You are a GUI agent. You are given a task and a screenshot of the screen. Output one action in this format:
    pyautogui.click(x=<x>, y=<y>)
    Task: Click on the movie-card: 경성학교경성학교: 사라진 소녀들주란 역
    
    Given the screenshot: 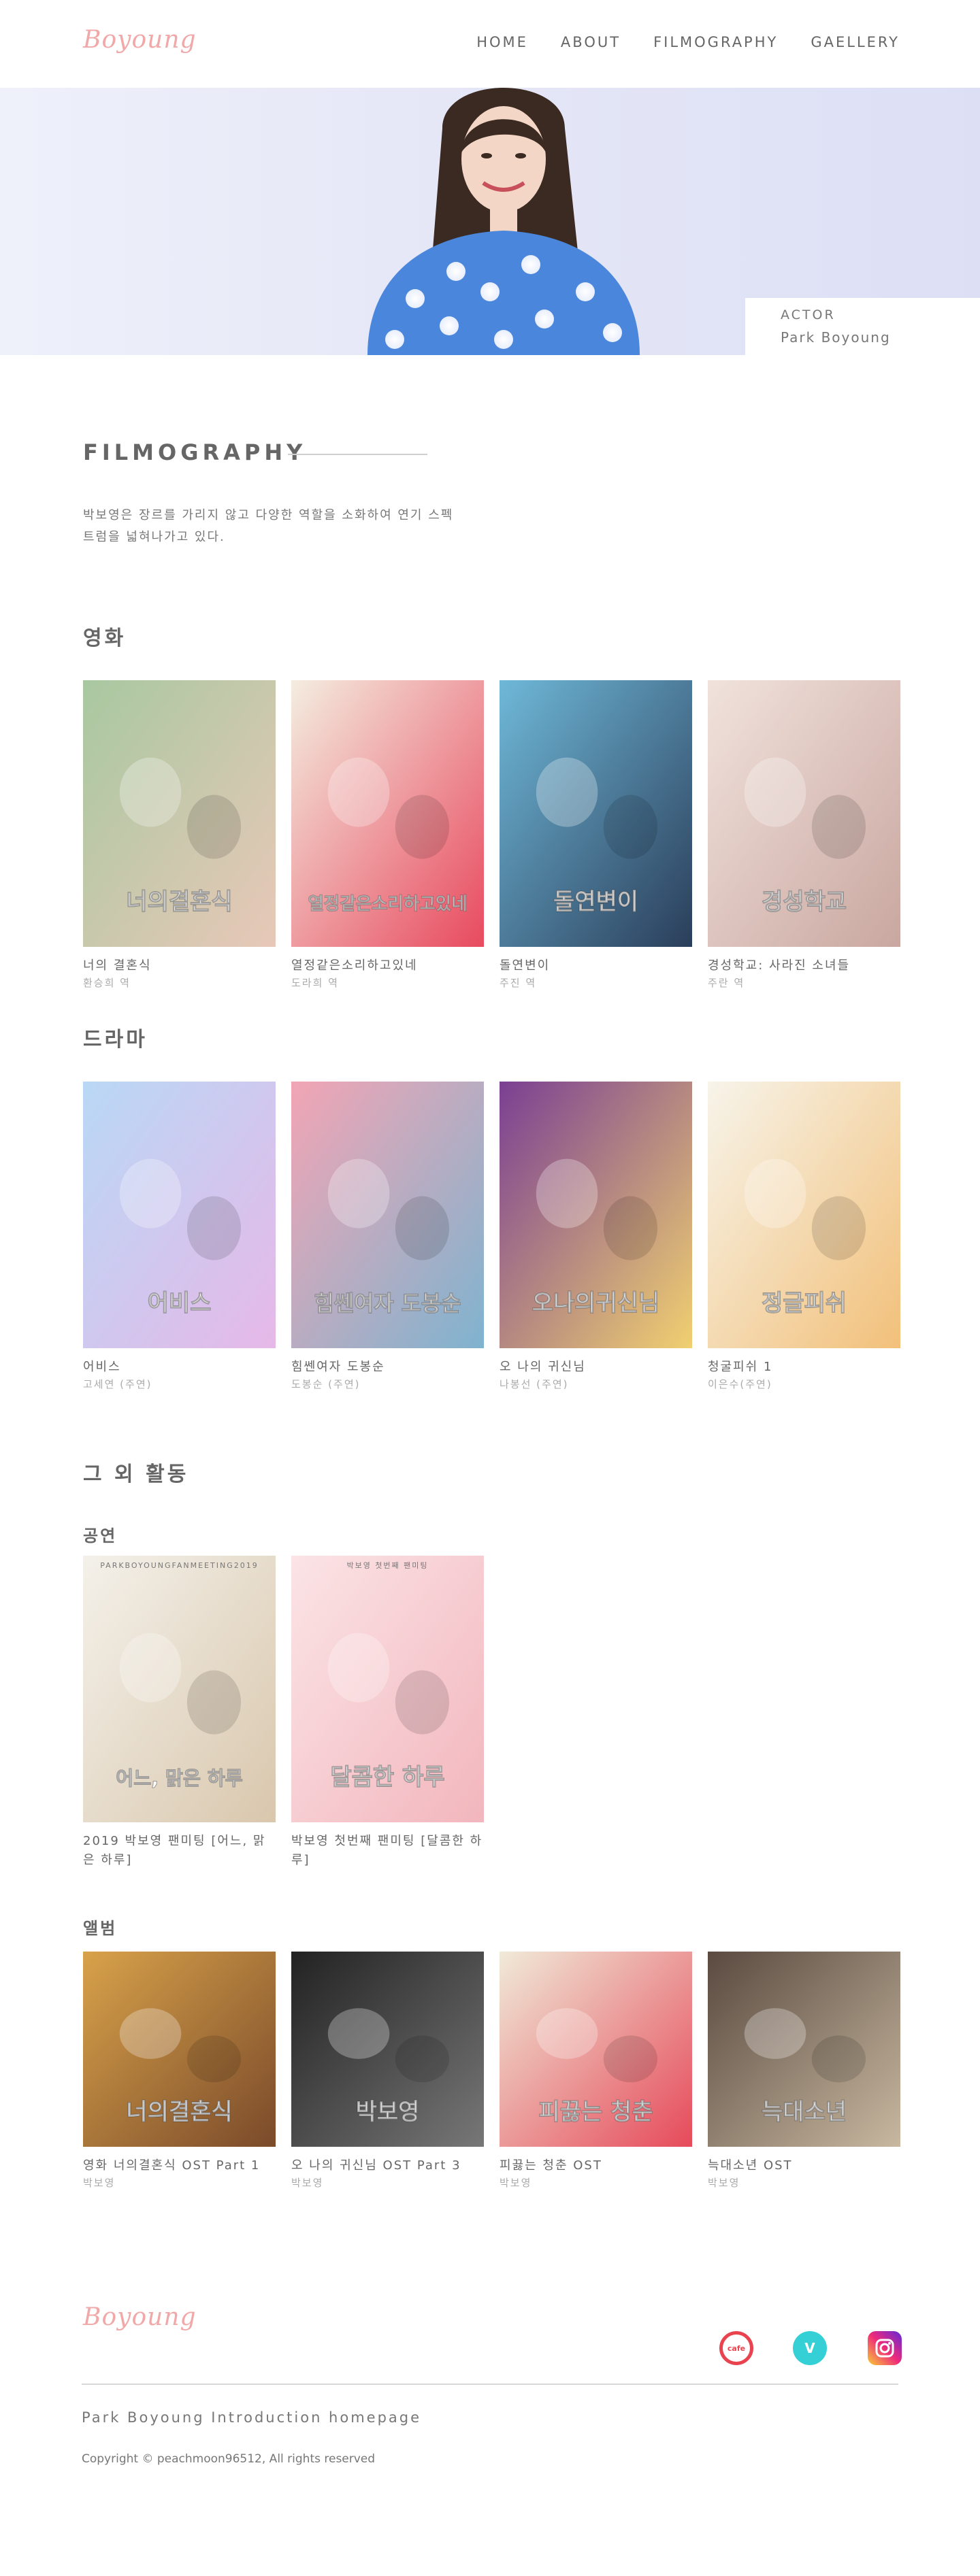 What is the action you would take?
    pyautogui.click(x=804, y=835)
    